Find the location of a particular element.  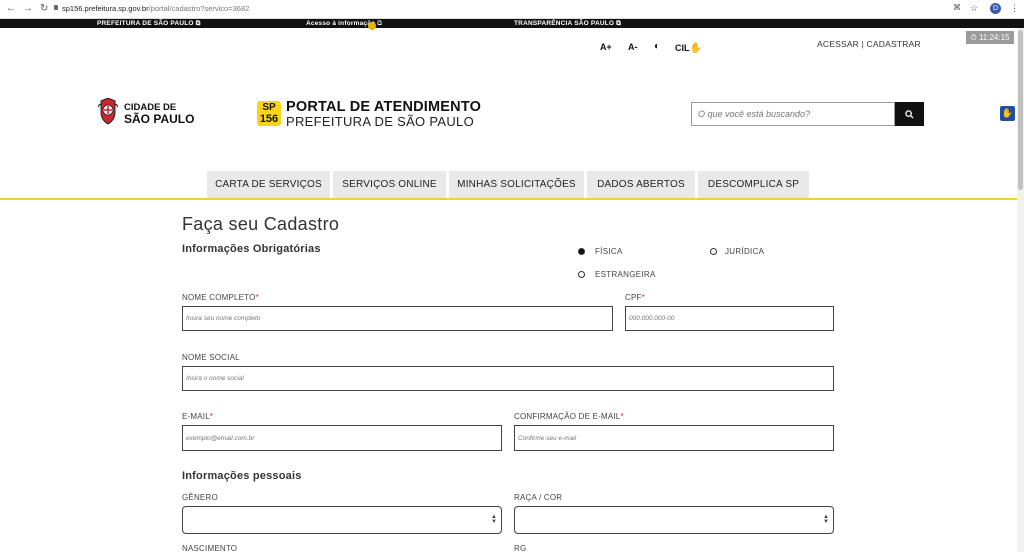

menu-carta-de-servicos: CARTA DE SERVIÇOS is located at coordinates (268, 184).